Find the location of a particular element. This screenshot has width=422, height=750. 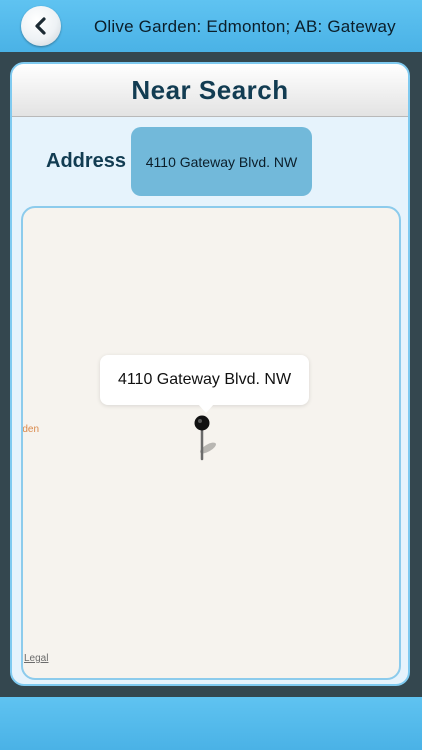

top-nav-bar: Olive Garden: Edmonton; AB: Gateway is located at coordinates (211, 26).